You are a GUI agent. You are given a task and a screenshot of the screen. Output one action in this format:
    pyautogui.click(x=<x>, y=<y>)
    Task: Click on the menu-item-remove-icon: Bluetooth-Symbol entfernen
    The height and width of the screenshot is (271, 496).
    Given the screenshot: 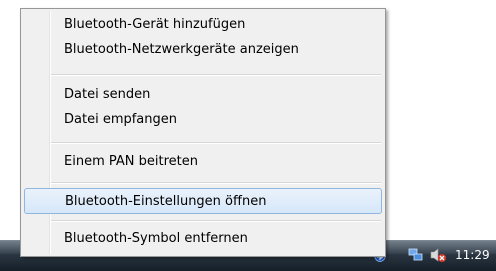 What is the action you would take?
    pyautogui.click(x=203, y=239)
    